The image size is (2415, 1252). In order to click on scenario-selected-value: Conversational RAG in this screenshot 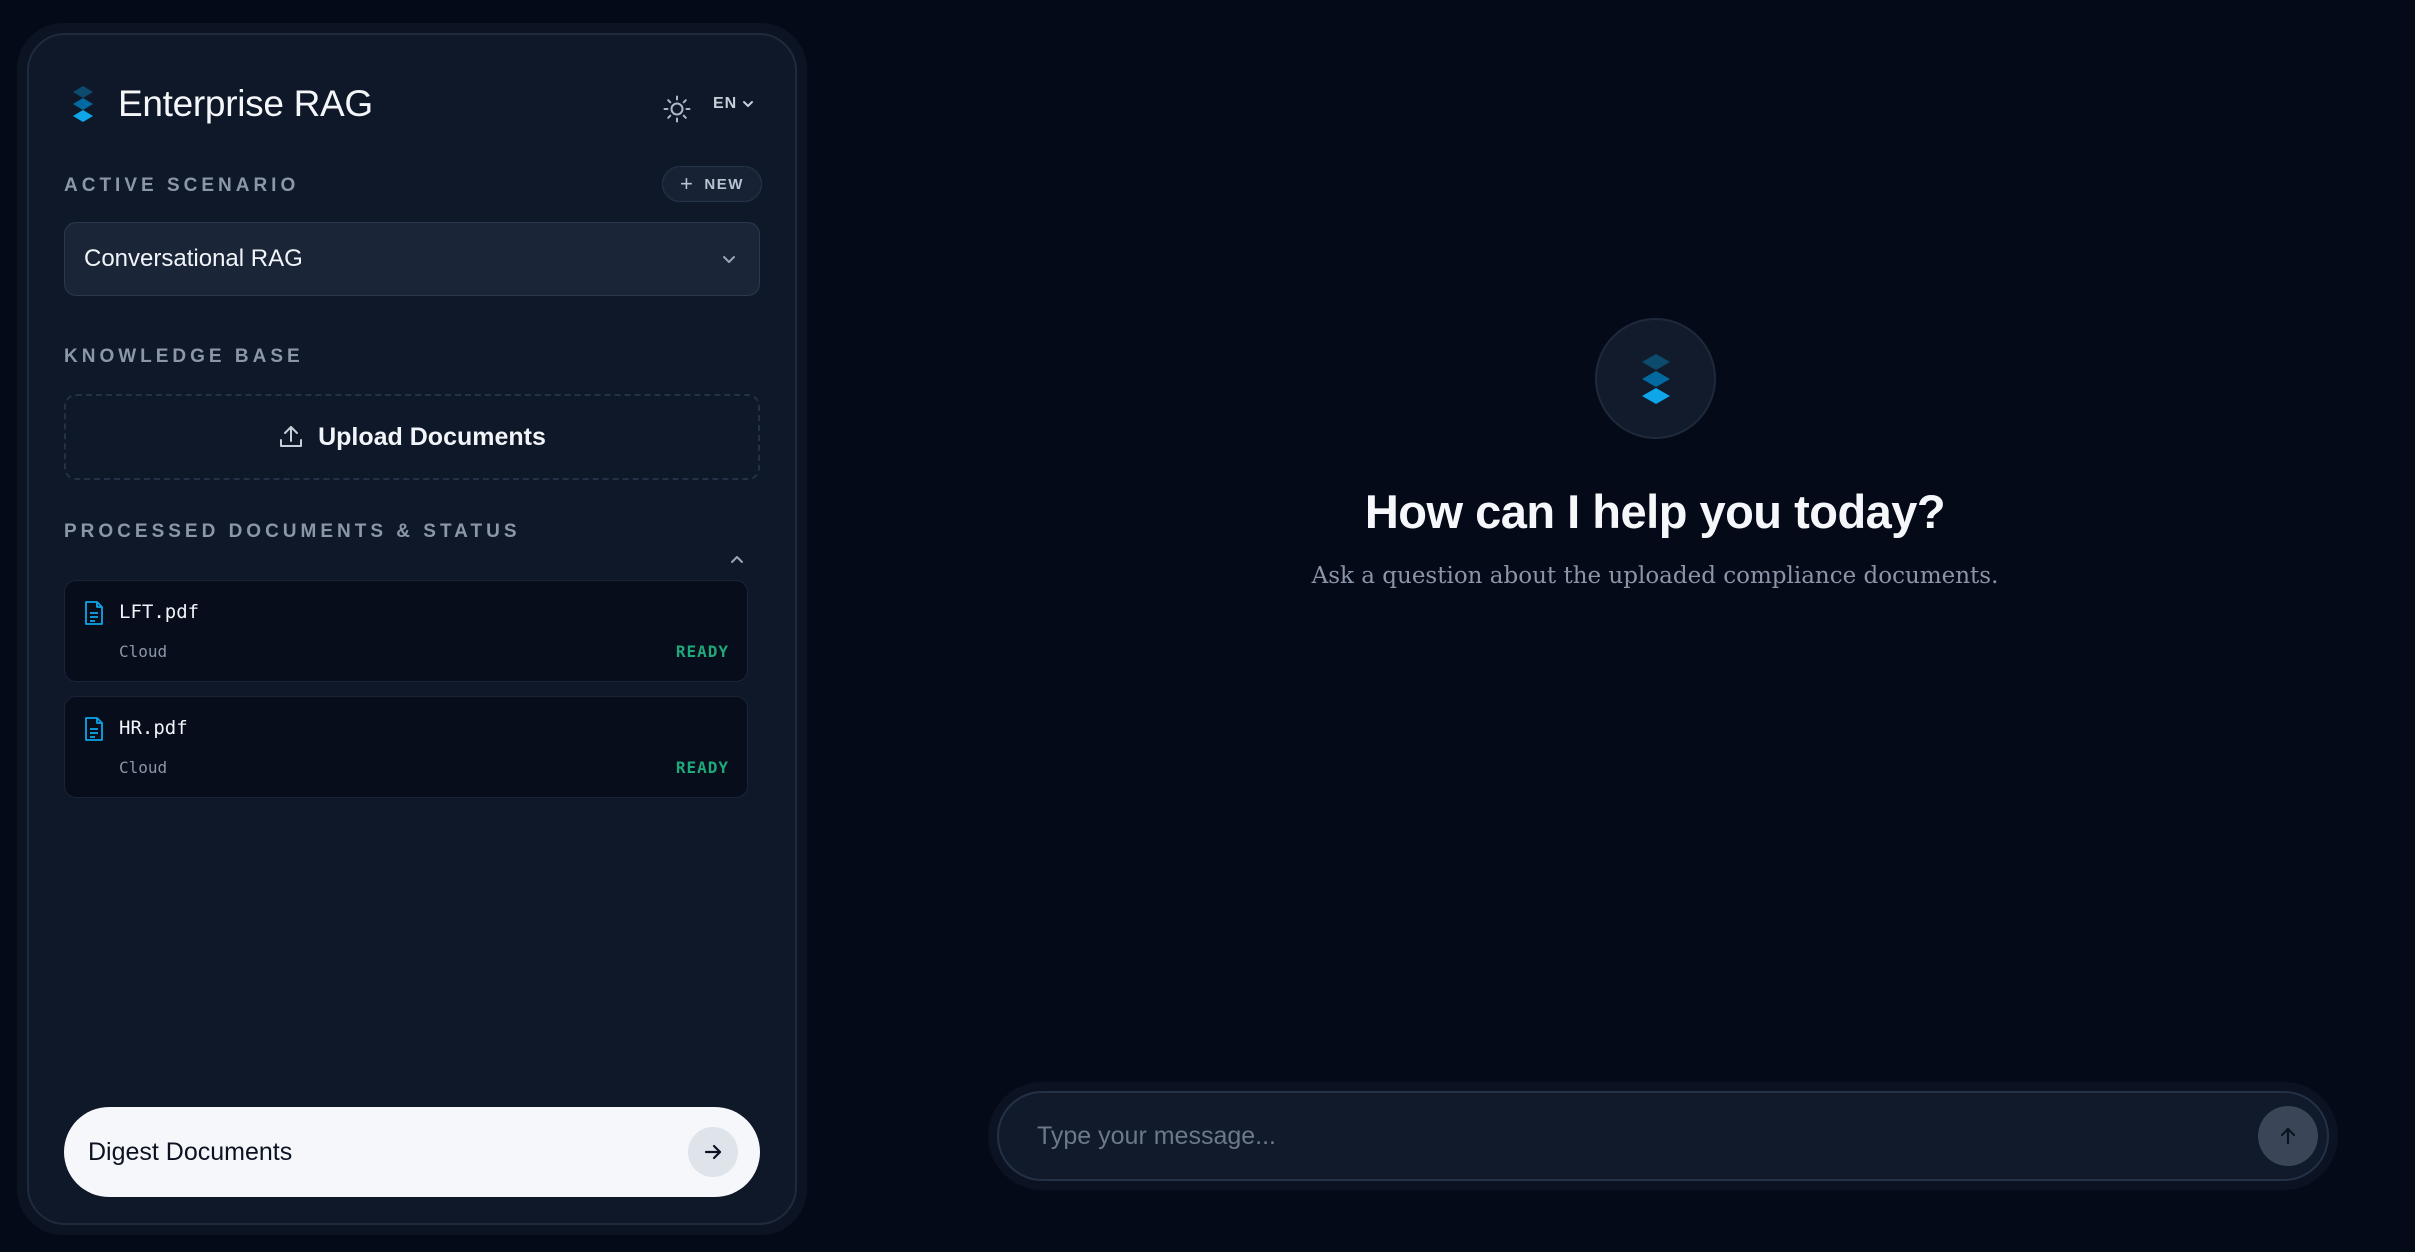, I will do `click(193, 258)`.